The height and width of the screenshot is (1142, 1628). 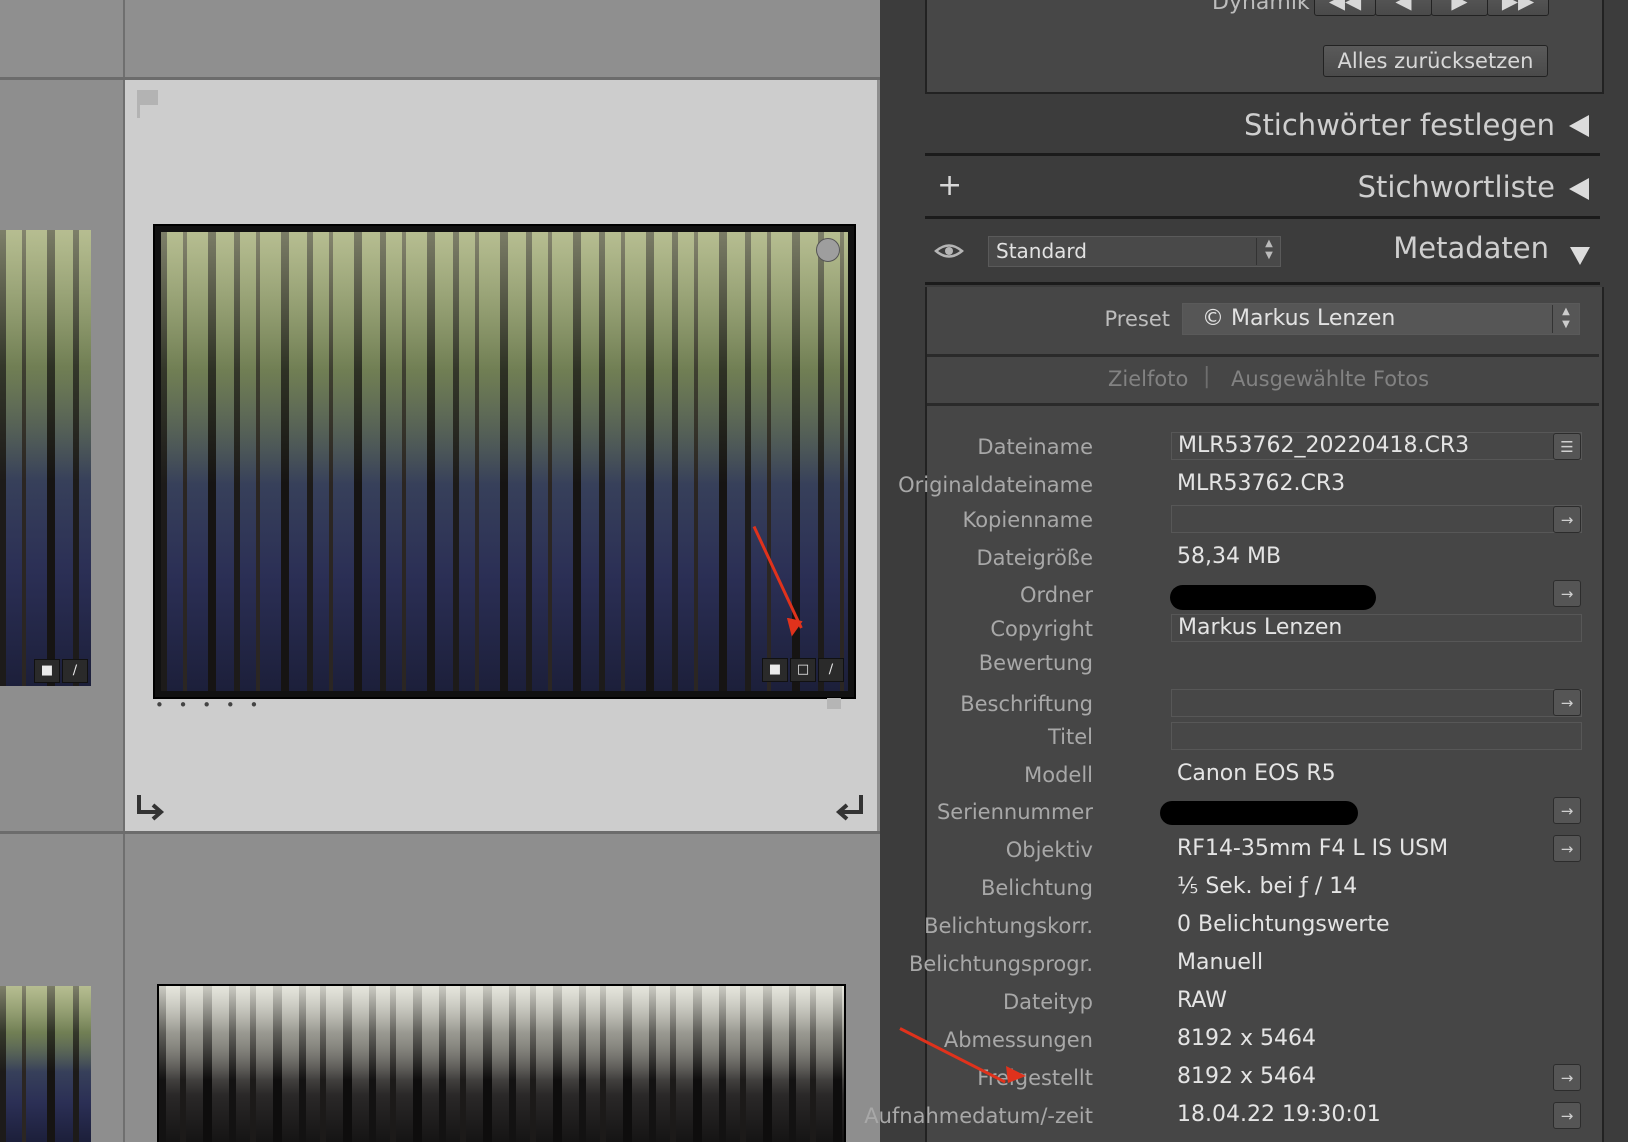 What do you see at coordinates (1049, 850) in the screenshot?
I see `lens-label: Objektiv` at bounding box center [1049, 850].